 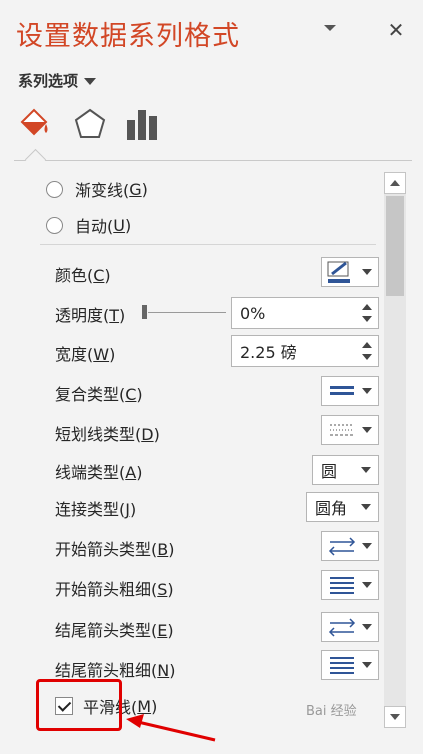 I want to click on close-button: ✕, so click(x=396, y=30).